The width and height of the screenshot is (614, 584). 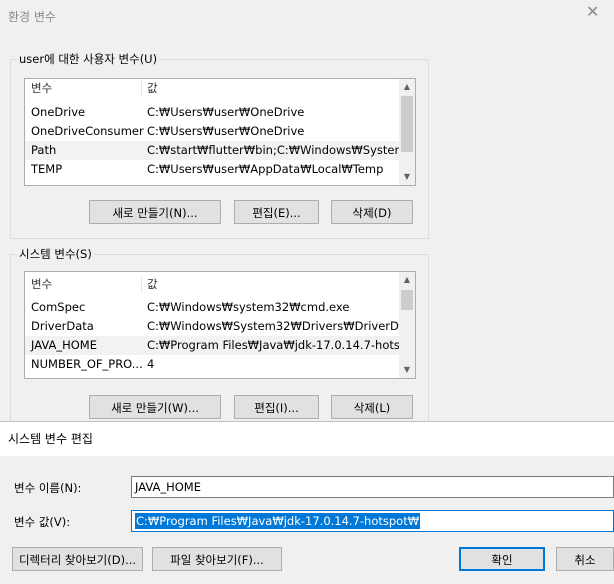 I want to click on variable-name: OneDriveConsumer, so click(x=87, y=131).